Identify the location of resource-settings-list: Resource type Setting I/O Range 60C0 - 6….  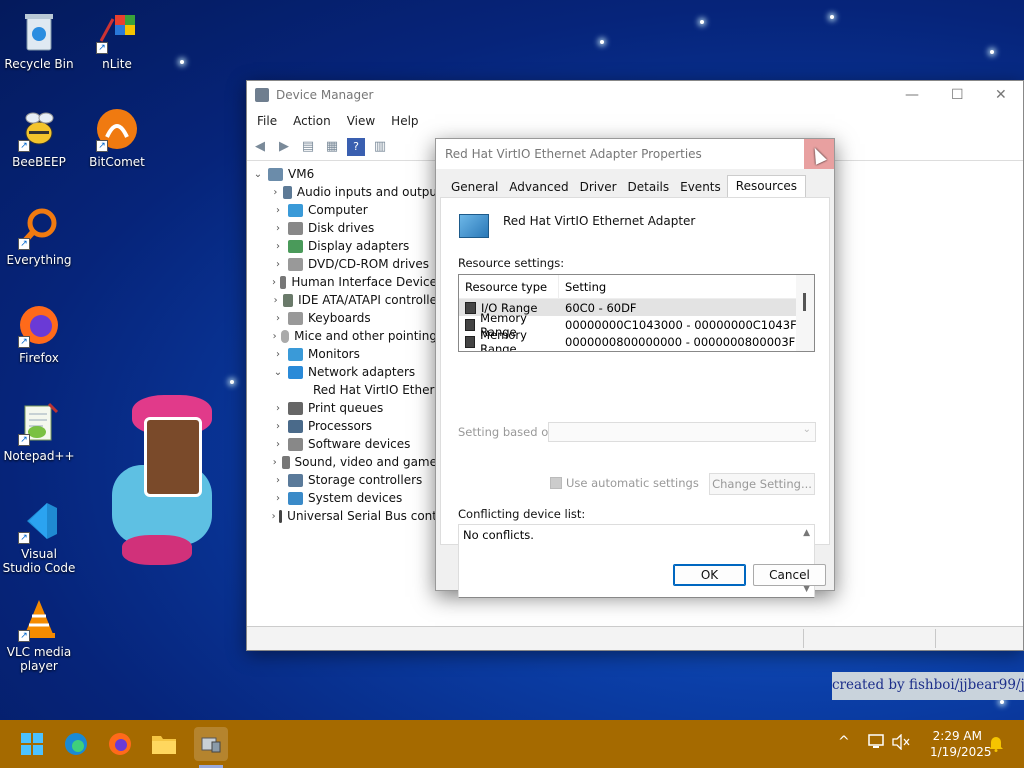
(636, 313).